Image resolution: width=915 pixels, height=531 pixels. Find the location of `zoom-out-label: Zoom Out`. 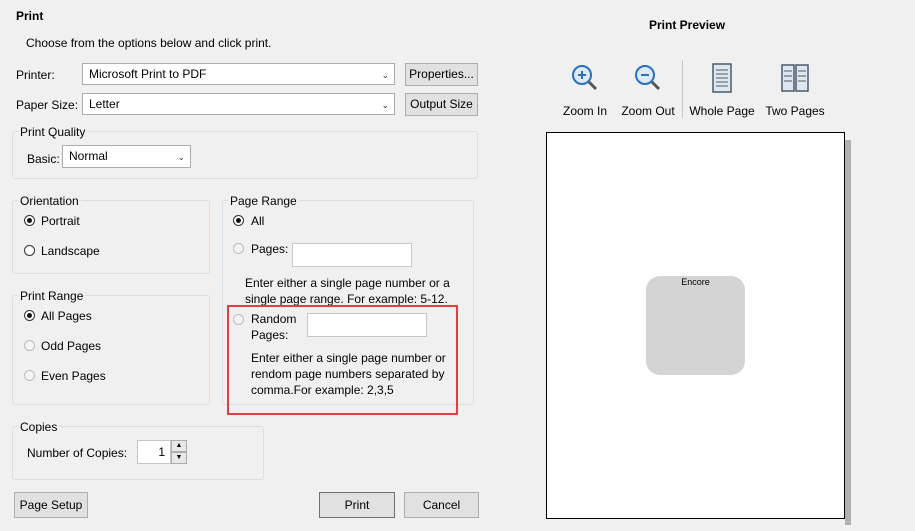

zoom-out-label: Zoom Out is located at coordinates (648, 111).